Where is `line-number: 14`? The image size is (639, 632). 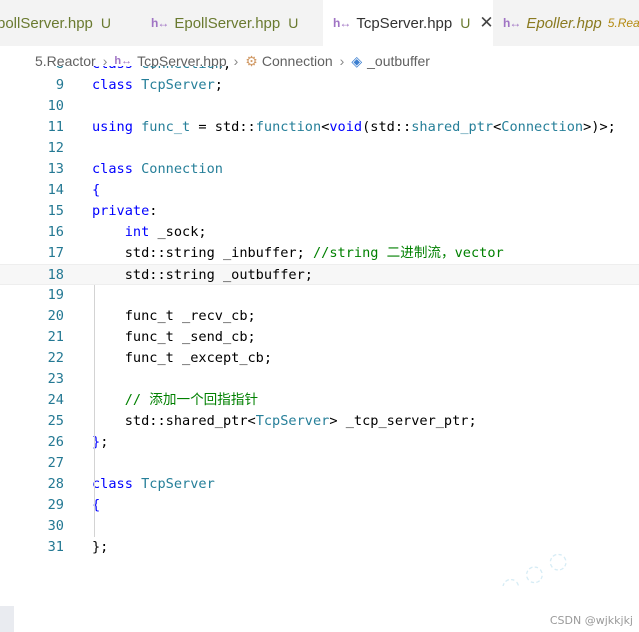
line-number: 14 is located at coordinates (55, 190).